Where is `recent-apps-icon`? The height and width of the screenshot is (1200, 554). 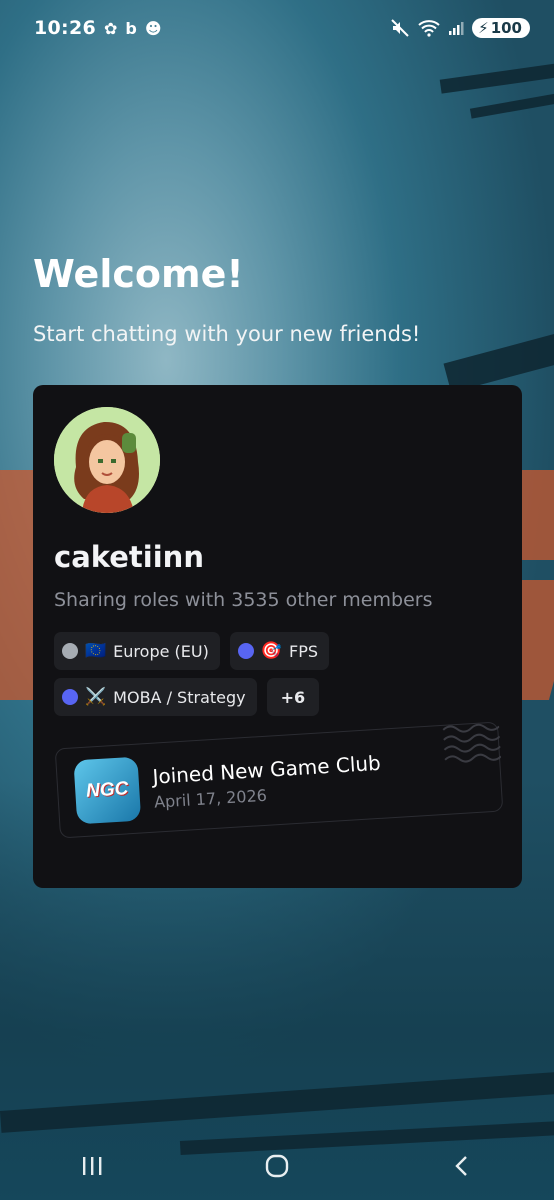 recent-apps-icon is located at coordinates (92, 1166).